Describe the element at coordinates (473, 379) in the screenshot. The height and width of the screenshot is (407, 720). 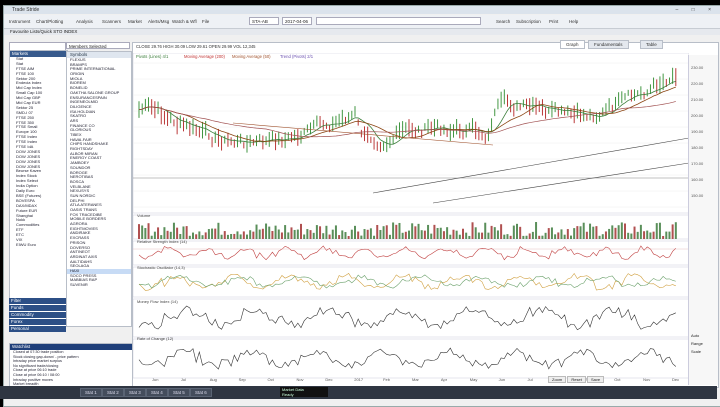
I see `time-tick: May` at that location.